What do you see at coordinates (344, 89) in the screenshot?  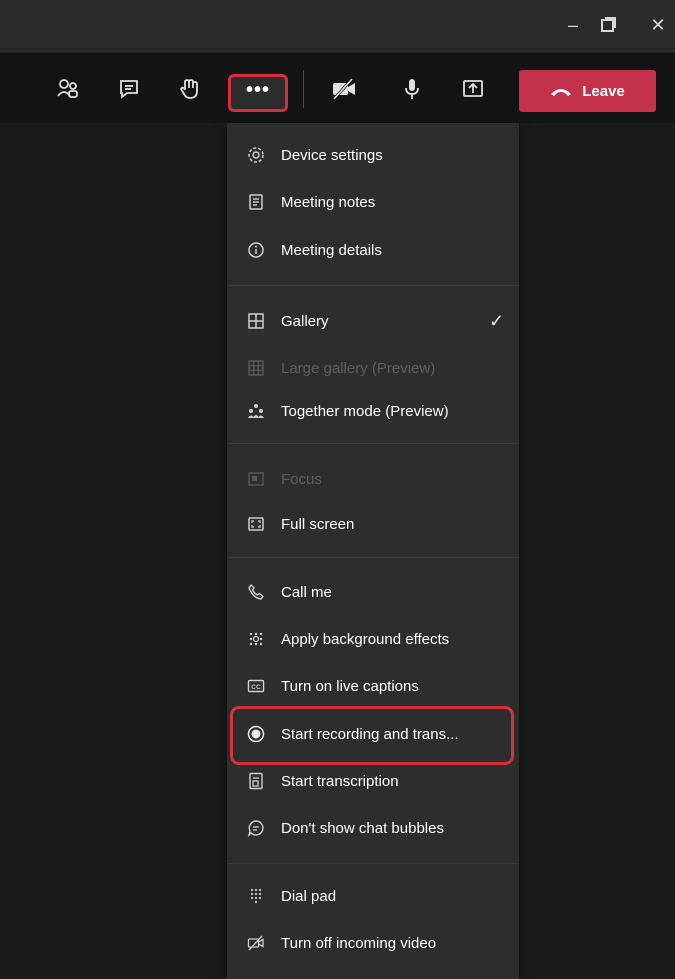 I see `camera-off-icon` at bounding box center [344, 89].